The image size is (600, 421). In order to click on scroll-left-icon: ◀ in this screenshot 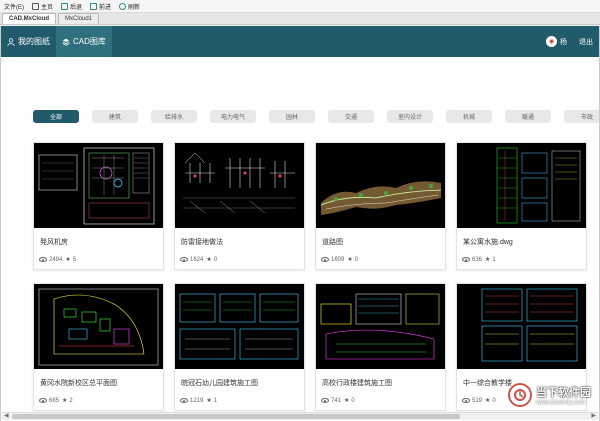, I will do `click(6, 416)`.